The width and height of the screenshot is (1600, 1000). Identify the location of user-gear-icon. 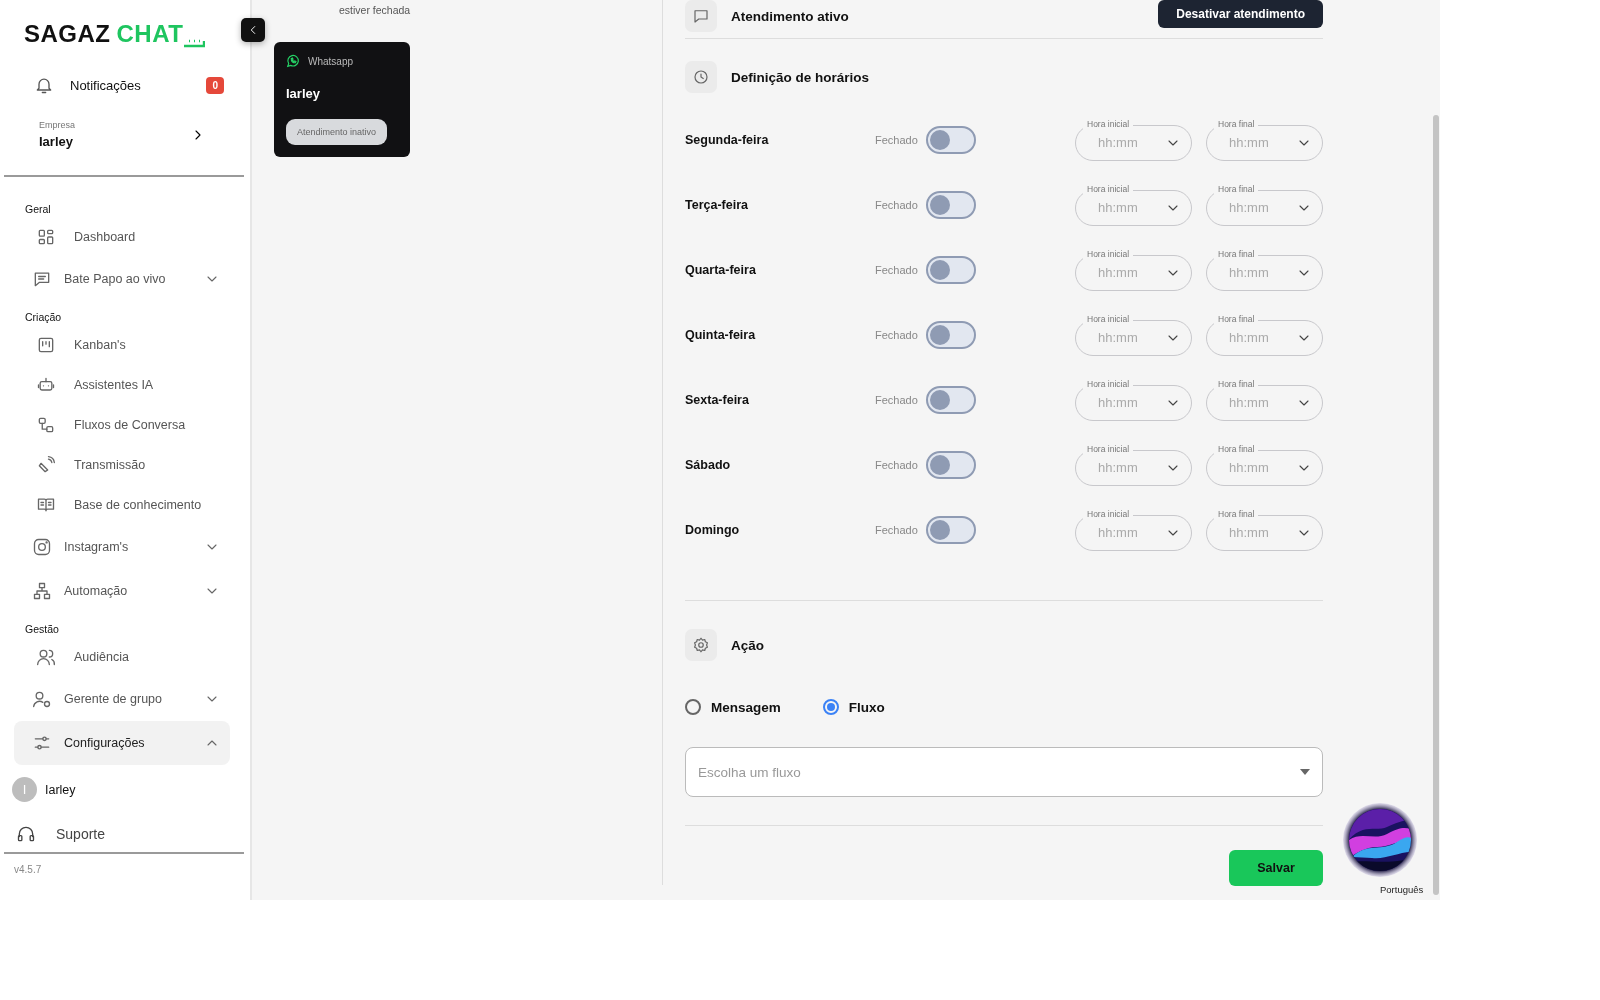
(42, 699).